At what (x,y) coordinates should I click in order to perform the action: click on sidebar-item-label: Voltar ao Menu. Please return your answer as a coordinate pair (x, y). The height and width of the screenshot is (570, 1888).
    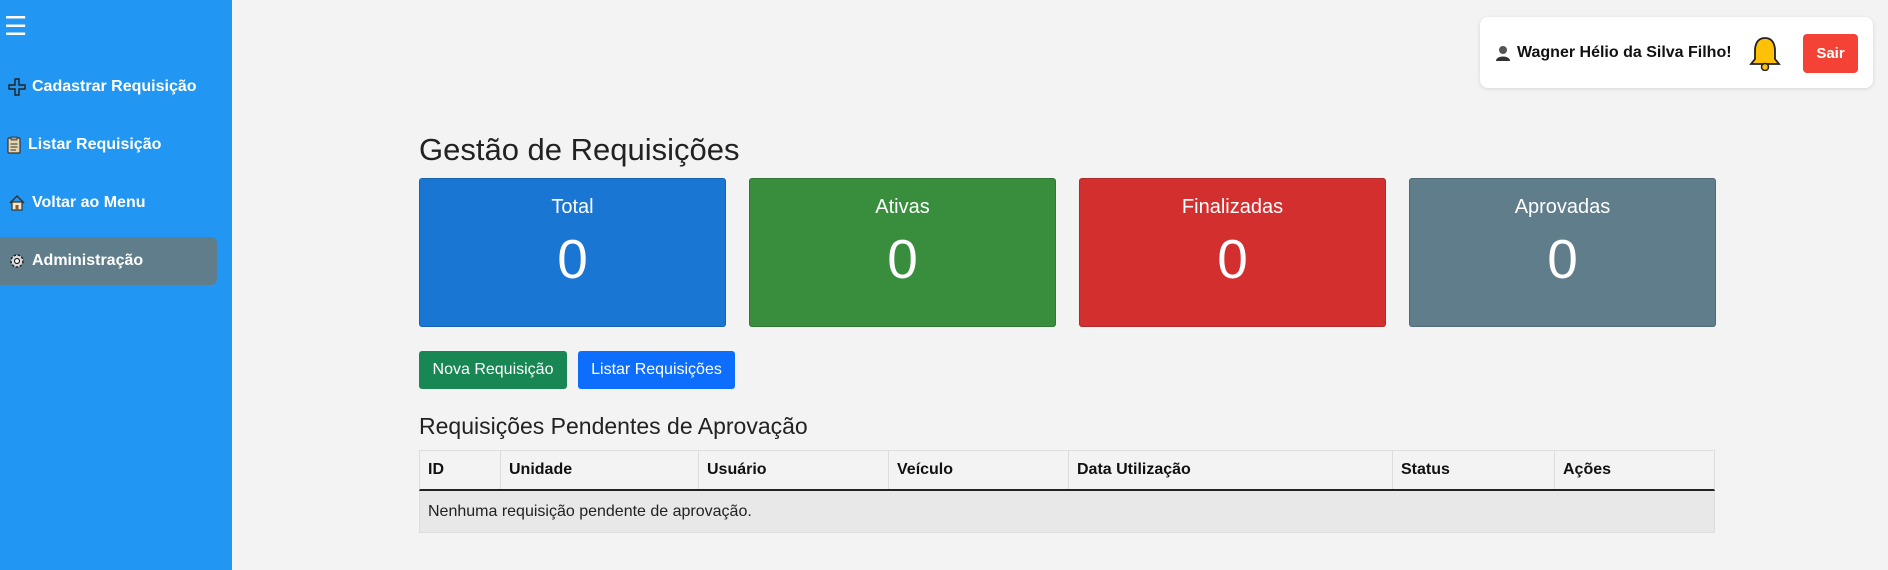
    Looking at the image, I should click on (89, 202).